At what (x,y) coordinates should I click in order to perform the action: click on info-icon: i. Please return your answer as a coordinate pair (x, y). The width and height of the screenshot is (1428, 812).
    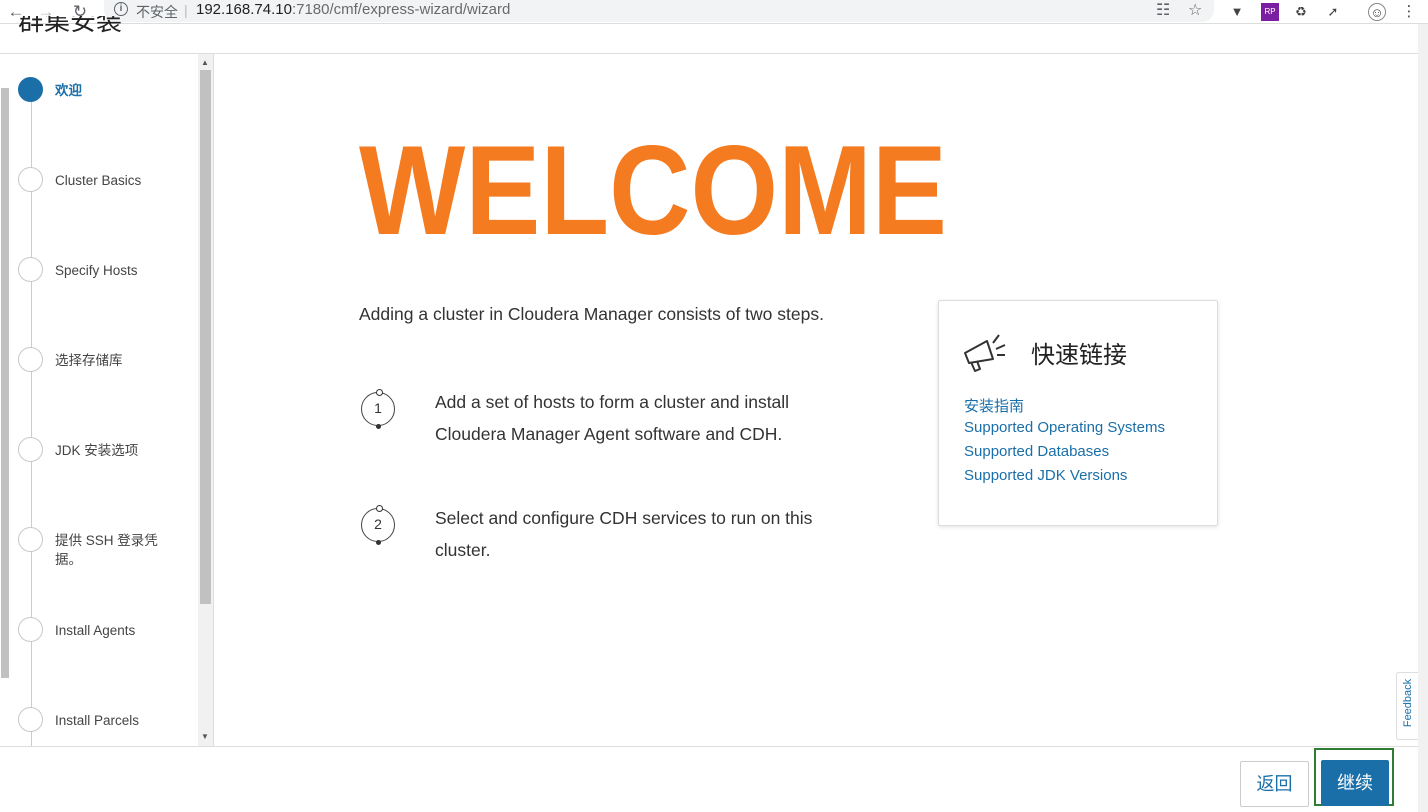
    Looking at the image, I should click on (121, 9).